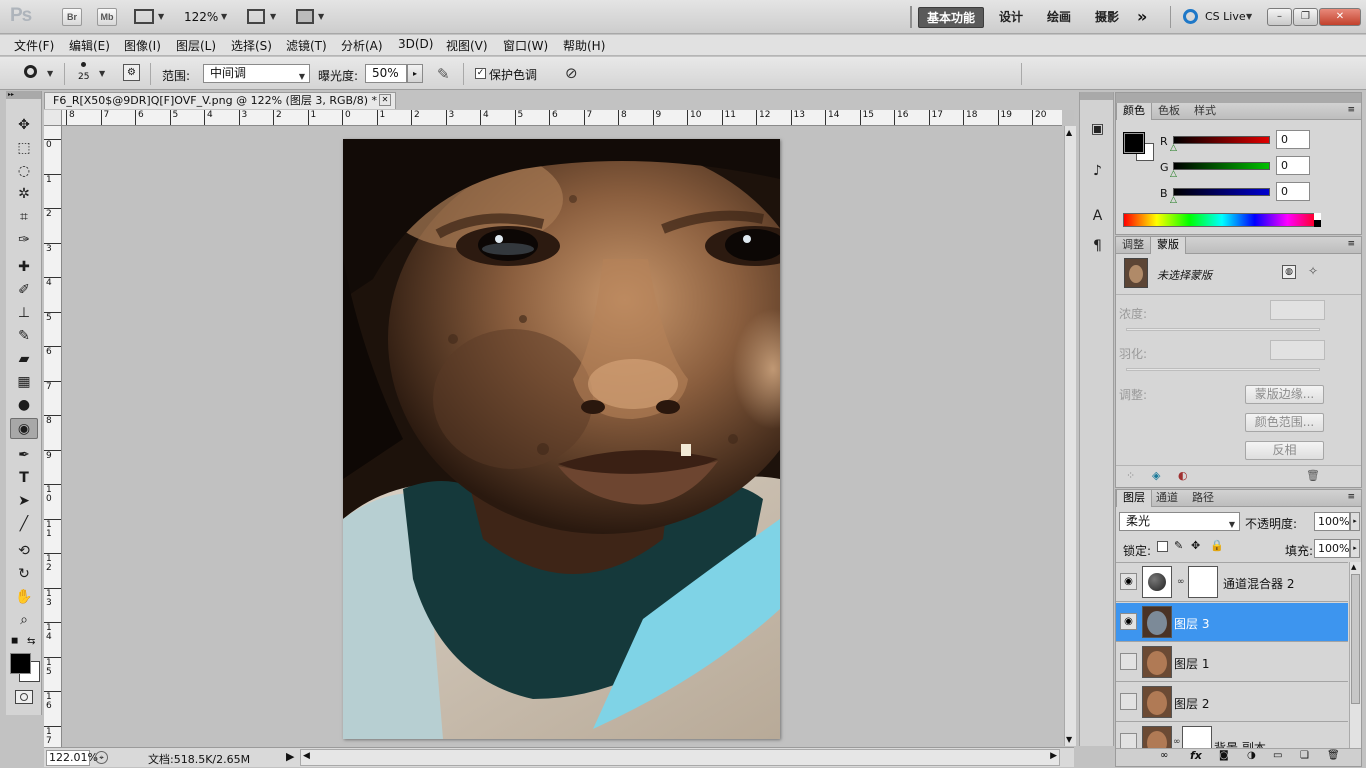  Describe the element at coordinates (14, 641) in the screenshot. I see `default-colors-icon: ◼` at that location.